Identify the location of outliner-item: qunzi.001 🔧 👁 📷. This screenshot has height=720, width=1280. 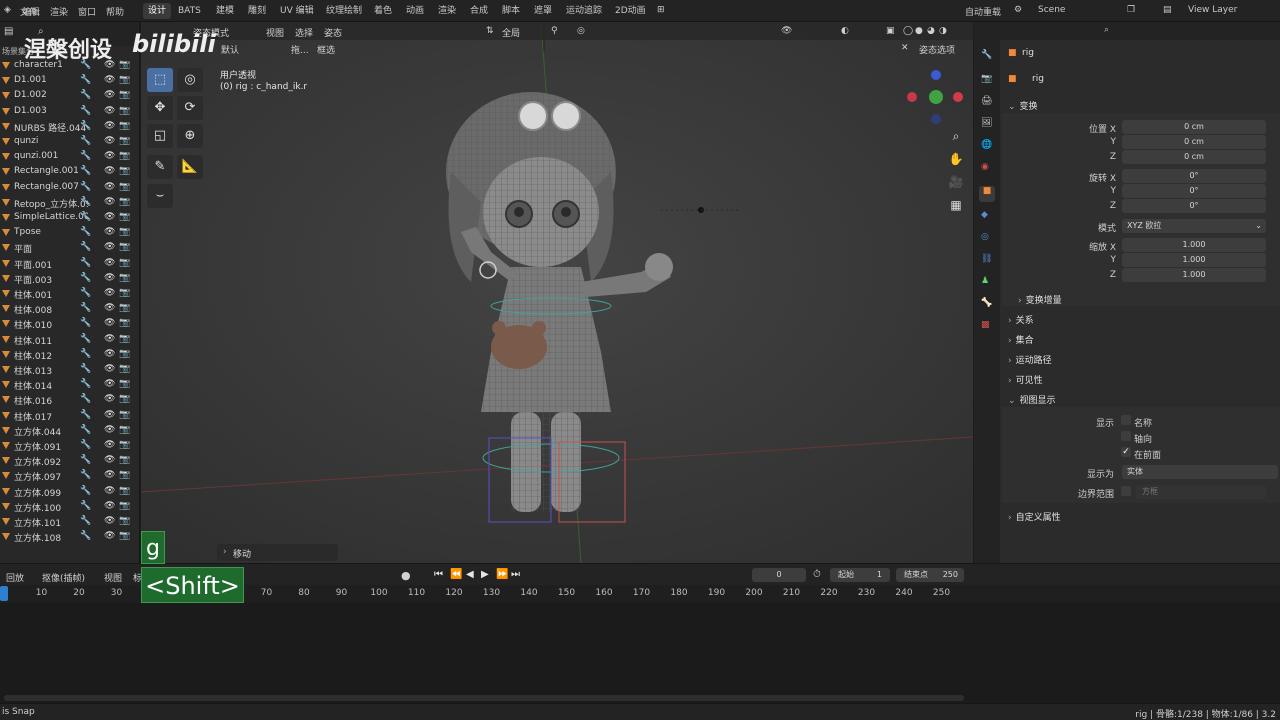
(69, 156).